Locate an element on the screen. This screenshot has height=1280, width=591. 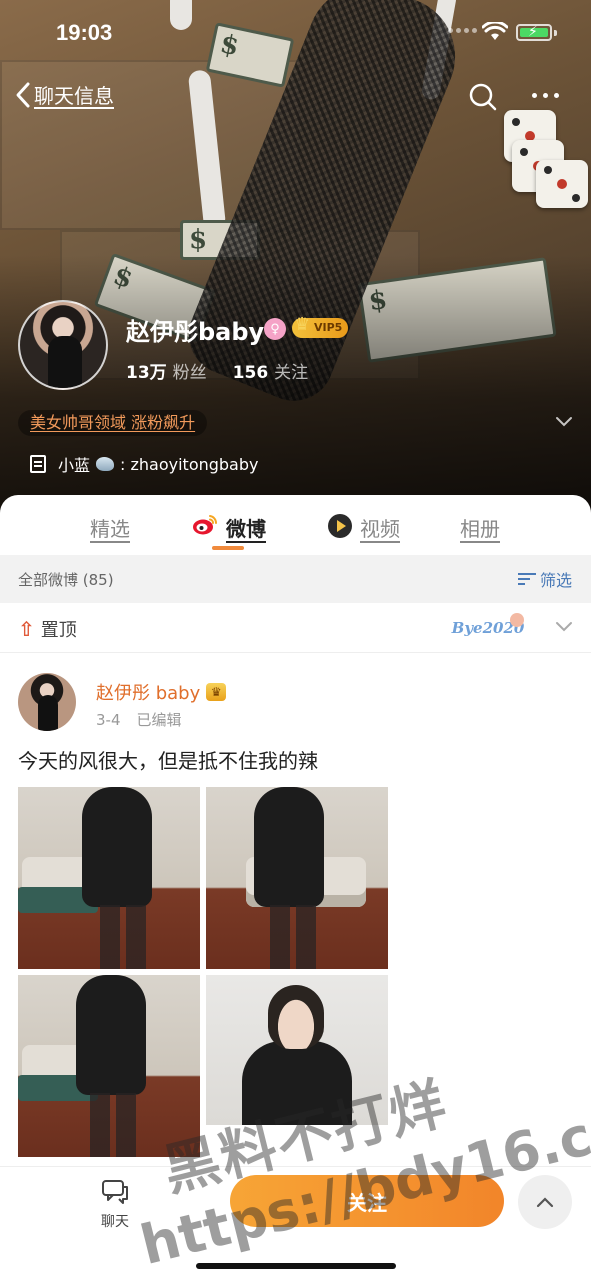
weibo-count: 全部微博 (85) is located at coordinates (66, 580).